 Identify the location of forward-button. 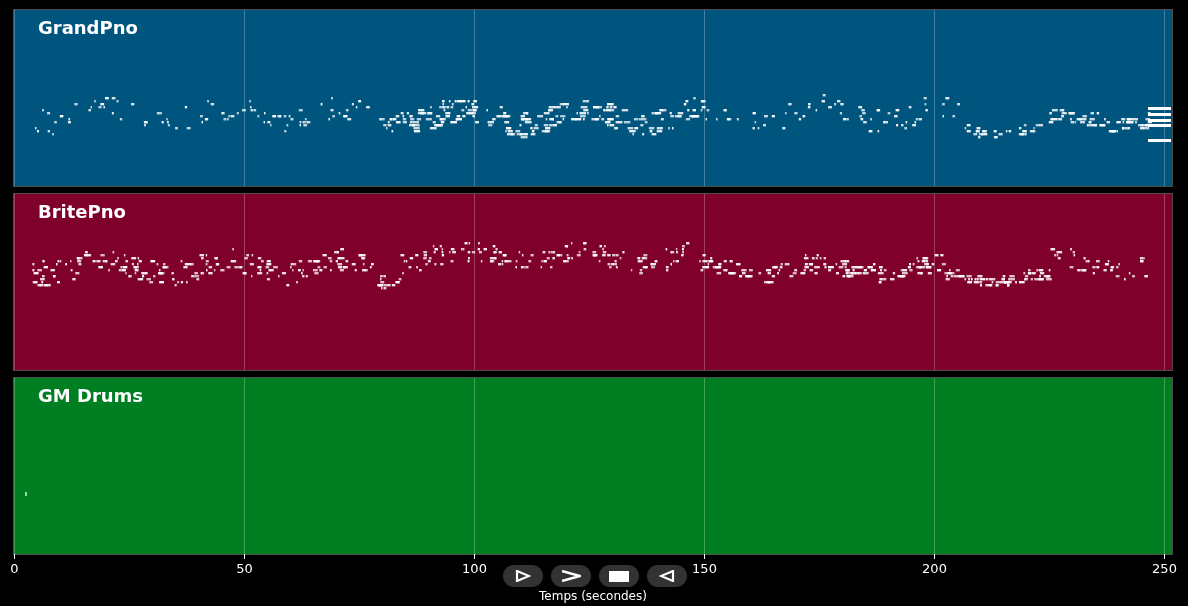
(571, 576).